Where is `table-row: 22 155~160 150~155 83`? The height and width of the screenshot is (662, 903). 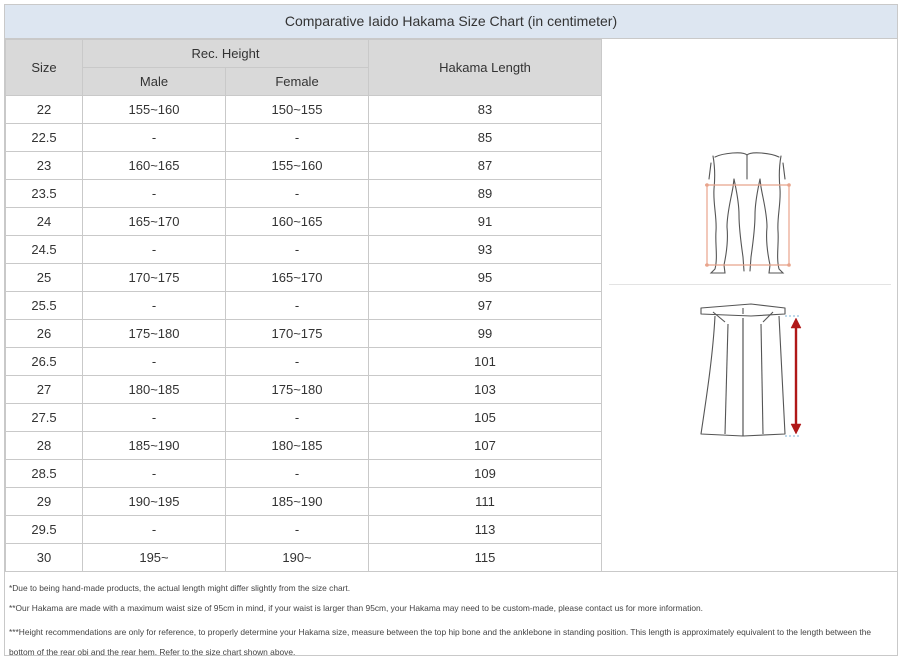 table-row: 22 155~160 150~155 83 is located at coordinates (304, 109).